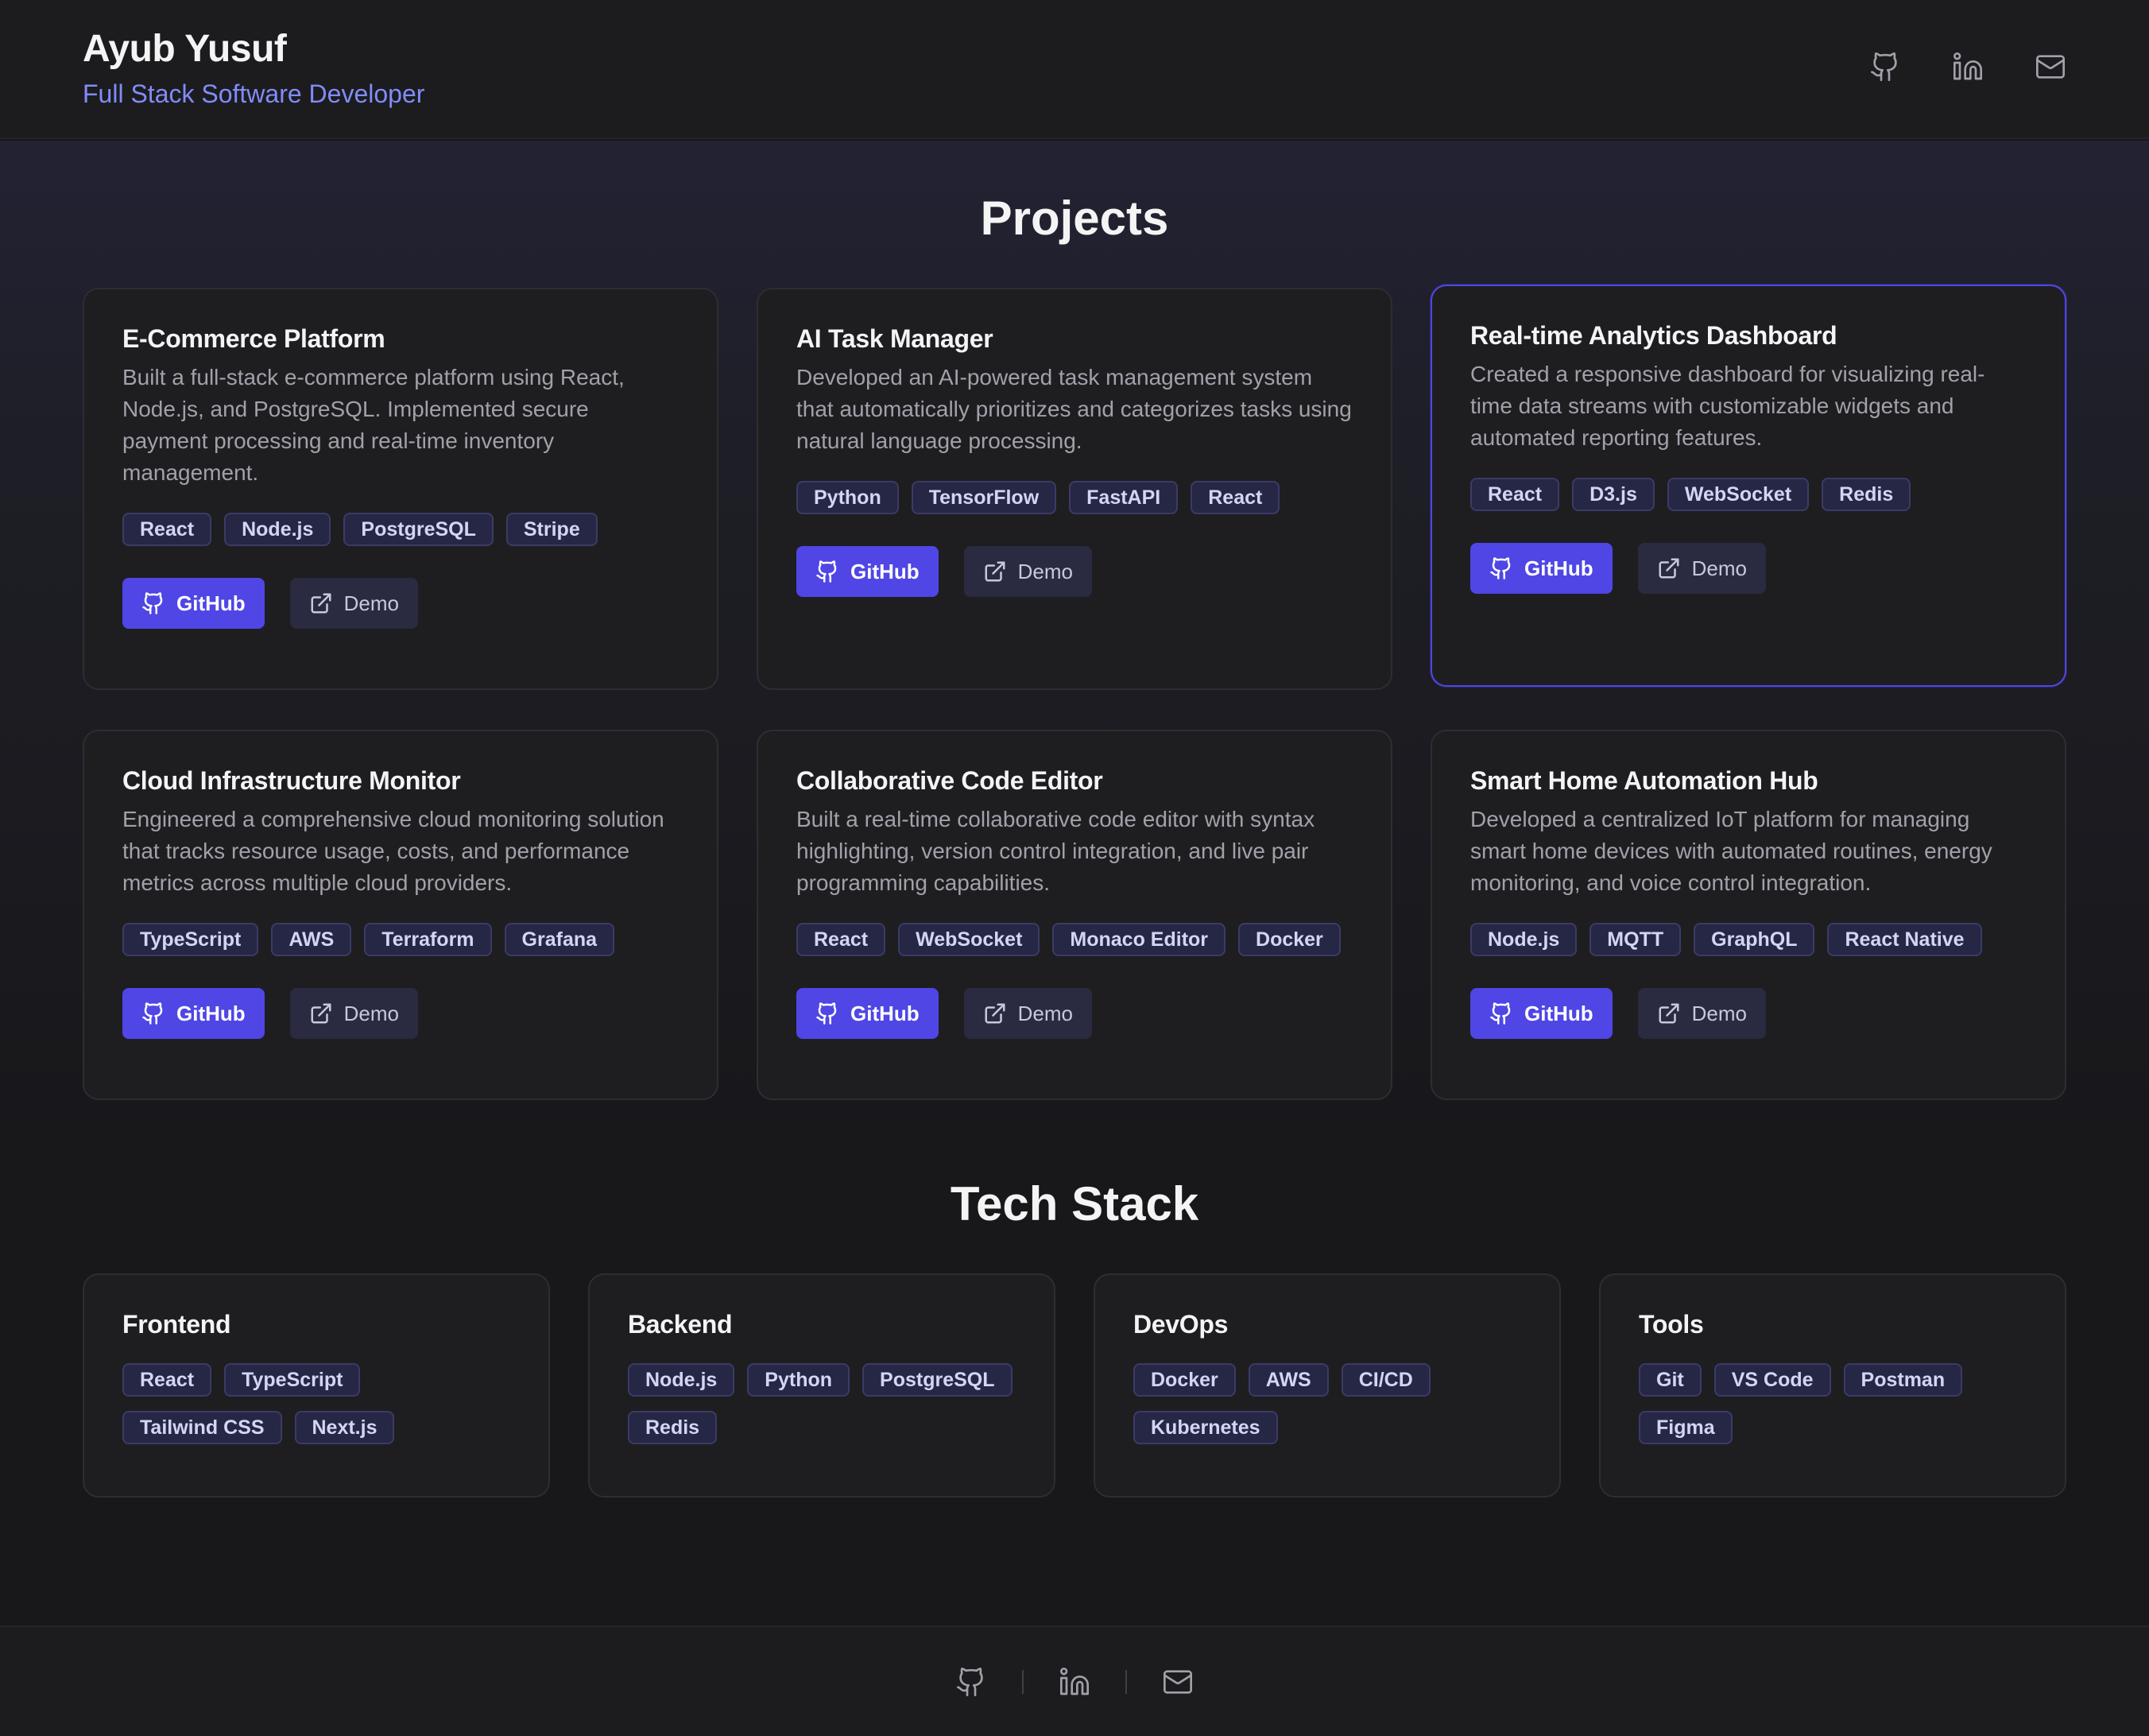 This screenshot has width=2149, height=1736. I want to click on tech-stack-tag-list: React TypeScript Tailwind CSS Next.js, so click(316, 1403).